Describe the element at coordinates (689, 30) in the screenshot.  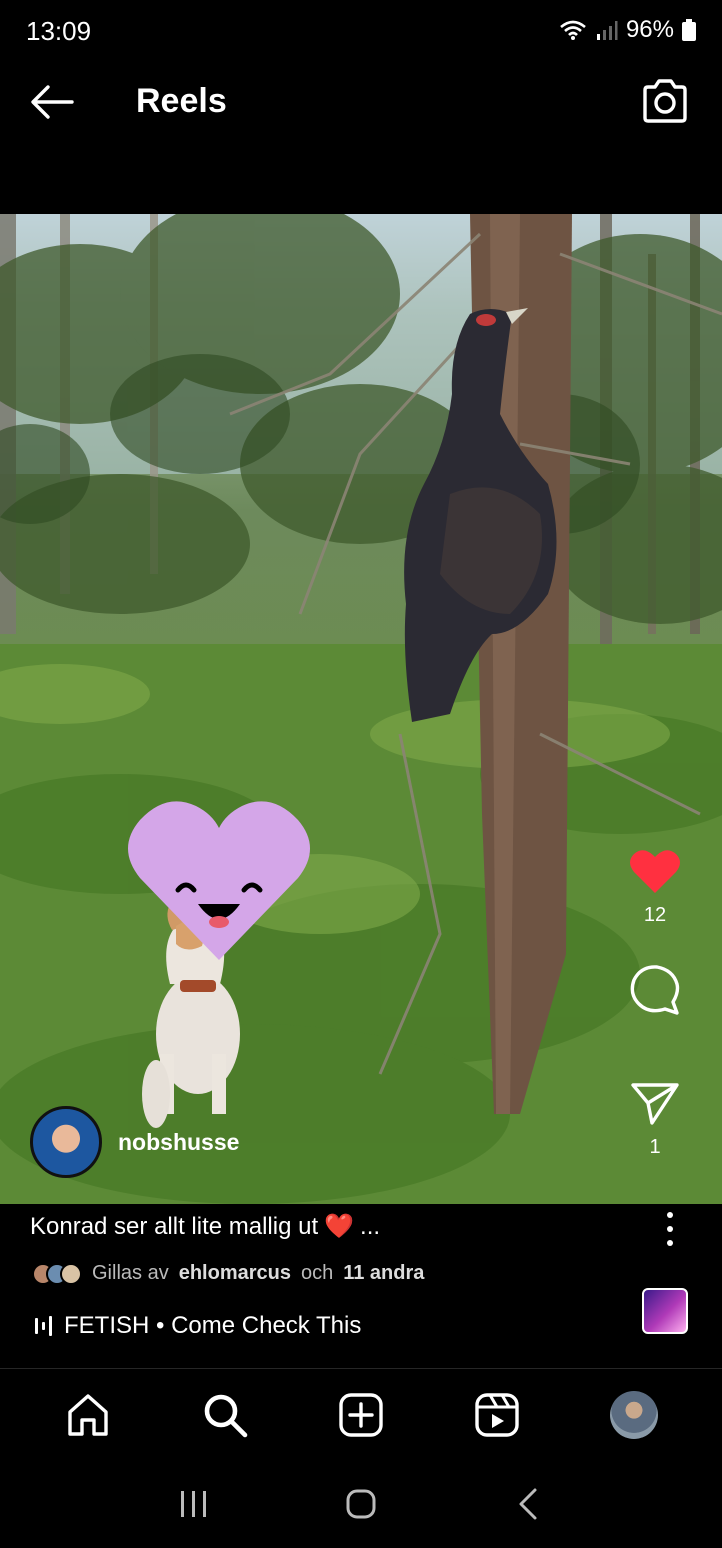
I see `battery-icon` at that location.